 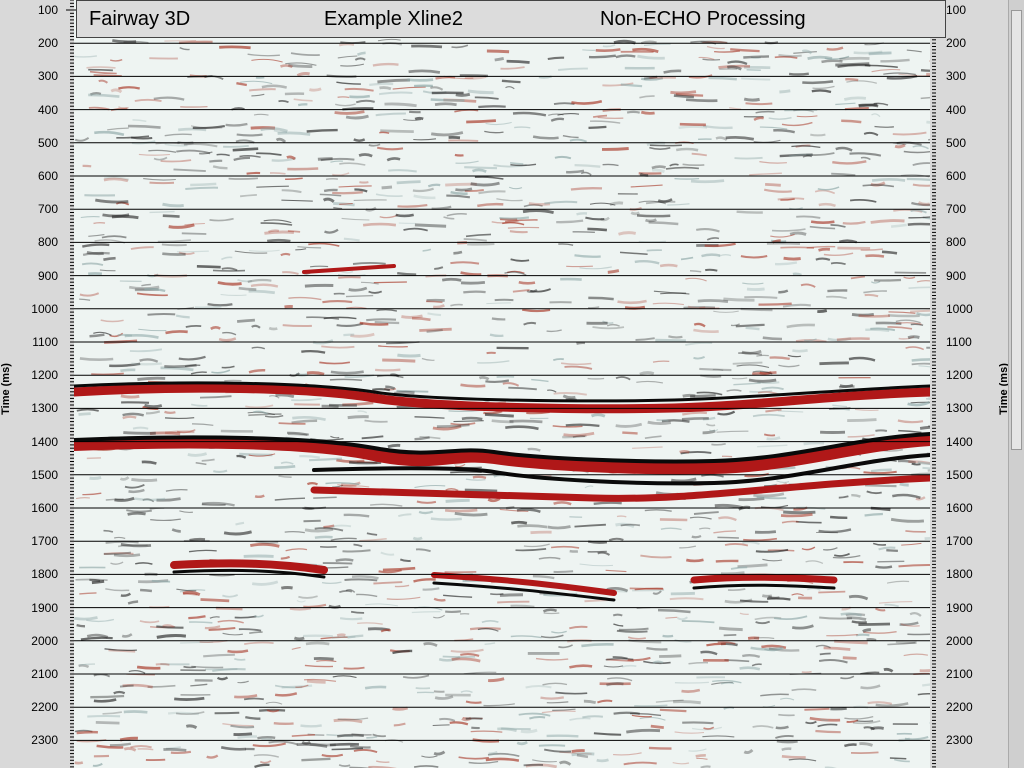 I want to click on right-tick-label: 1600, so click(x=959, y=508).